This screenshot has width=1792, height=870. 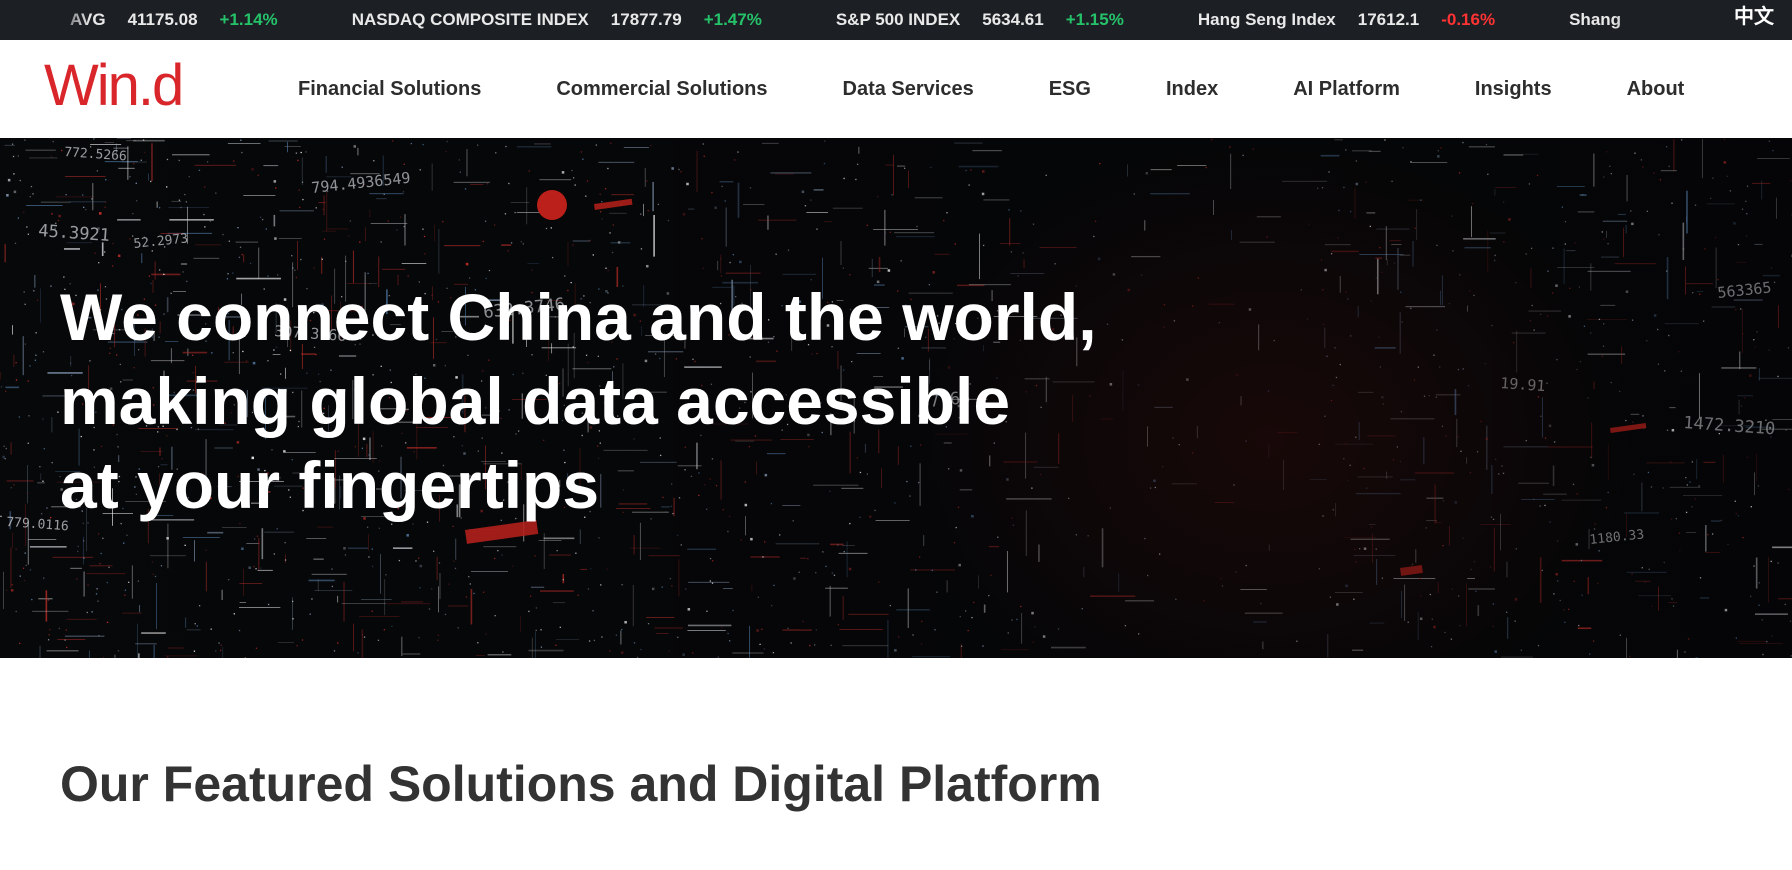 I want to click on wind-logo: Win.d, so click(x=124, y=86).